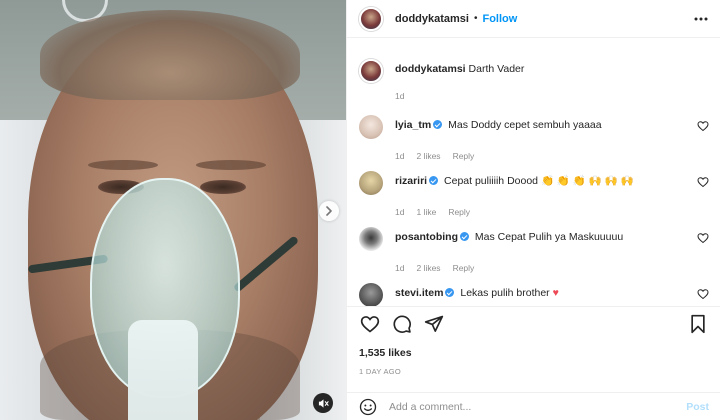 Image resolution: width=720 pixels, height=420 pixels. What do you see at coordinates (380, 371) in the screenshot?
I see `post-time: 1 DAY AGO` at bounding box center [380, 371].